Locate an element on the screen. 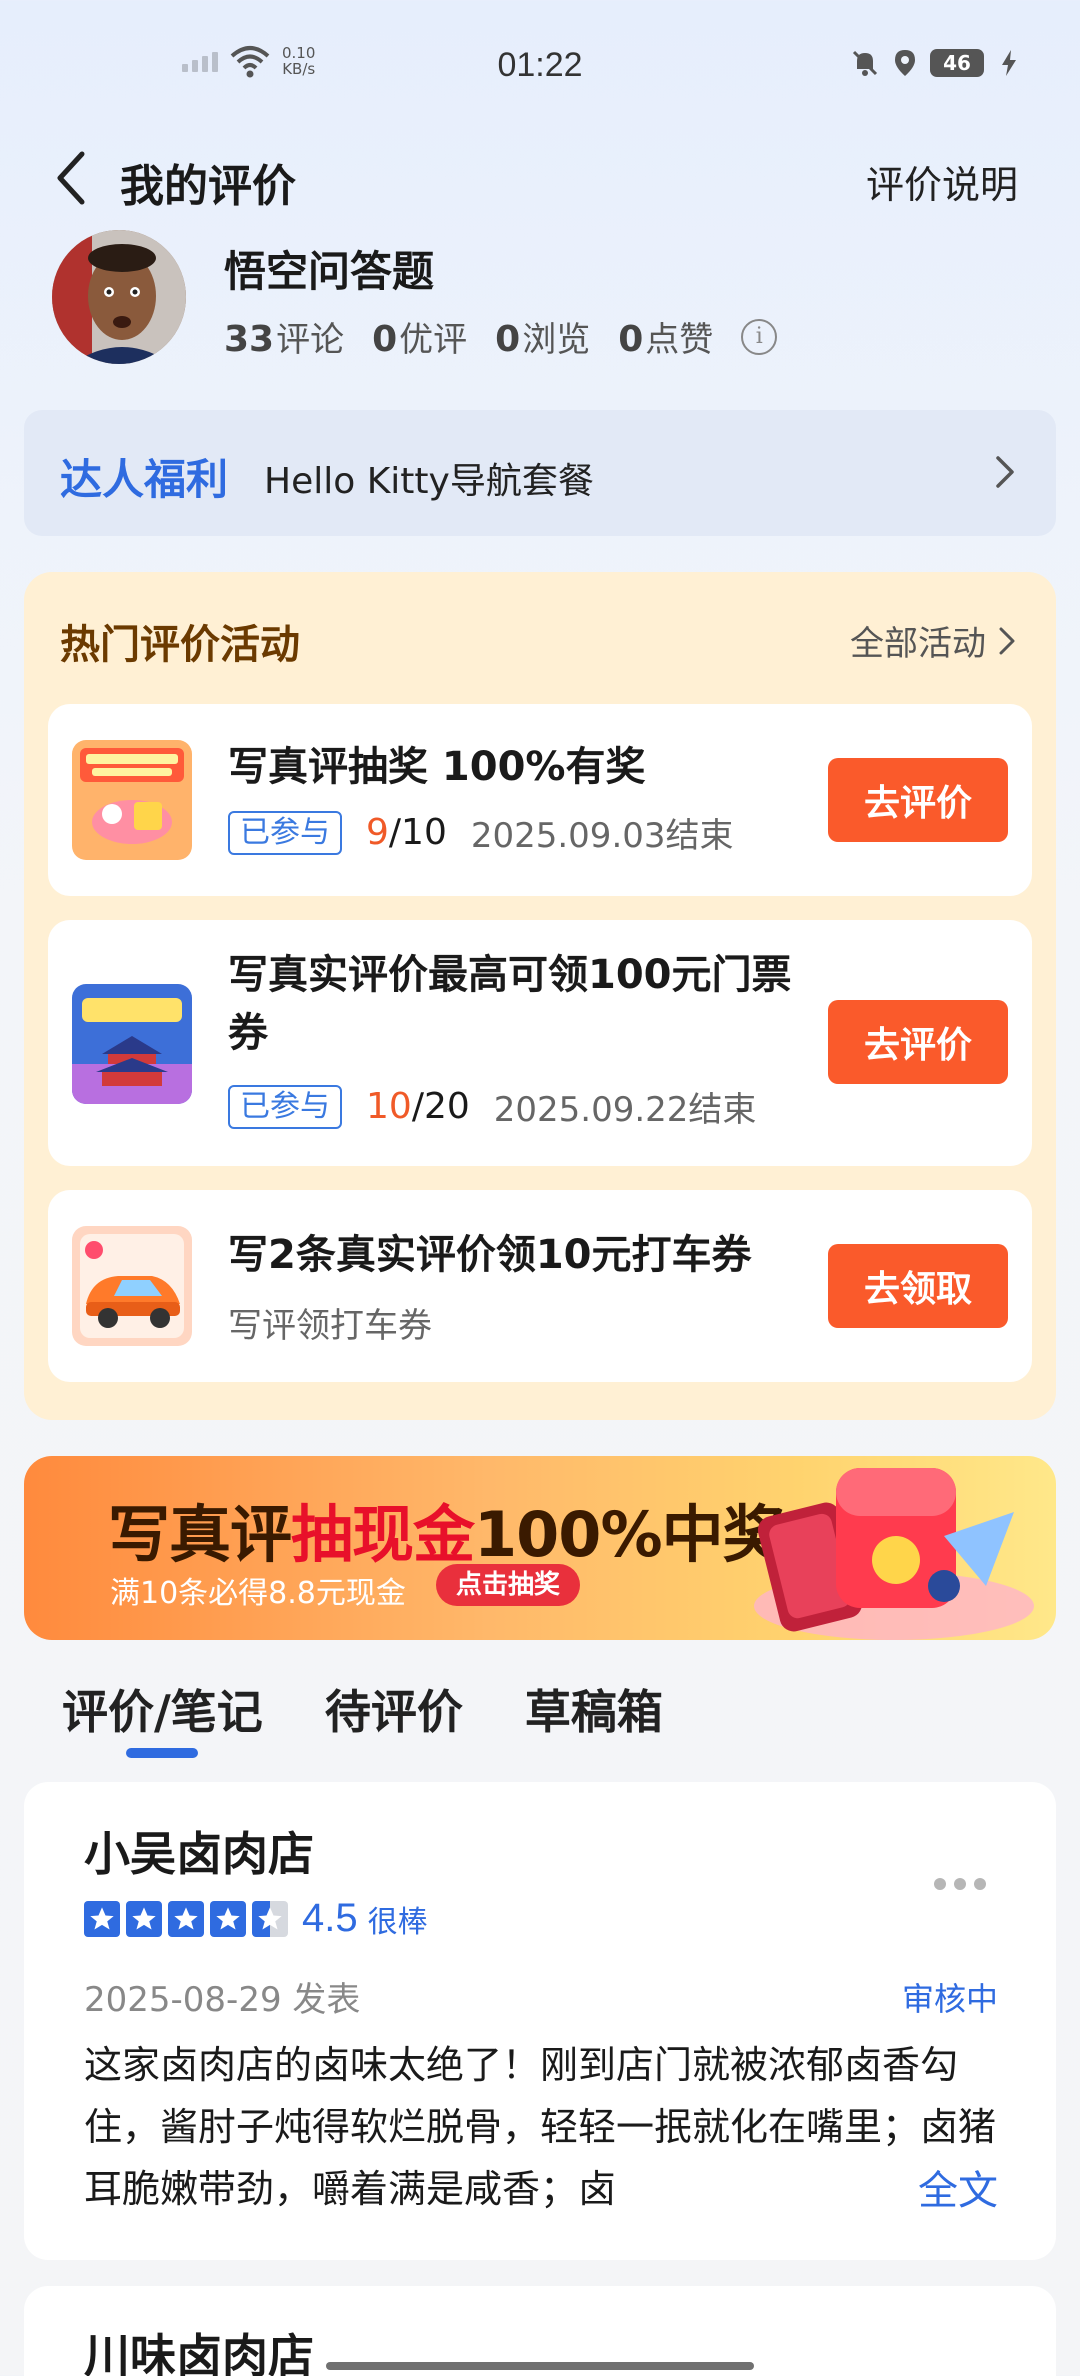 The width and height of the screenshot is (1080, 2376). rating: 4.5 很棒 is located at coordinates (256, 1918).